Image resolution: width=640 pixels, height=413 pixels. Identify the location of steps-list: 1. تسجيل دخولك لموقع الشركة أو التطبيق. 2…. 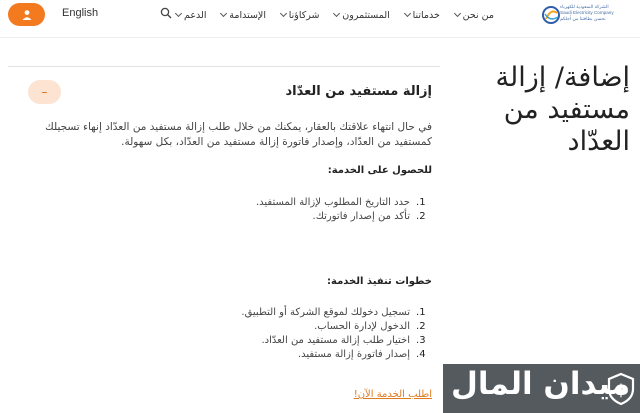
(302, 334).